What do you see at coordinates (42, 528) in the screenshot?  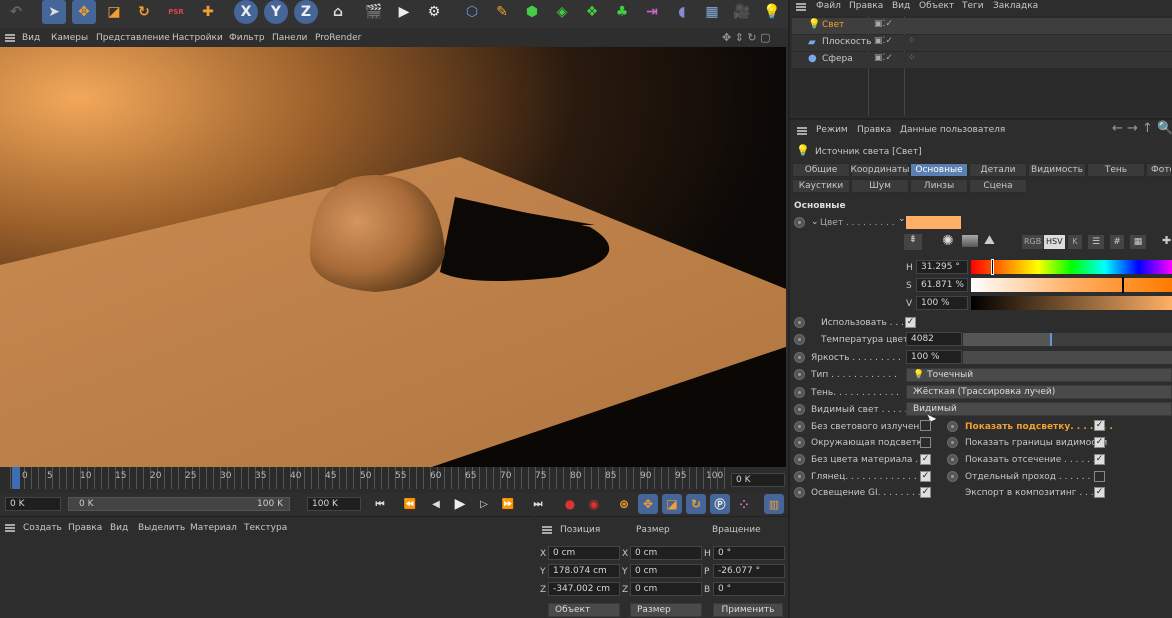 I see `material-menu-create: Создать` at bounding box center [42, 528].